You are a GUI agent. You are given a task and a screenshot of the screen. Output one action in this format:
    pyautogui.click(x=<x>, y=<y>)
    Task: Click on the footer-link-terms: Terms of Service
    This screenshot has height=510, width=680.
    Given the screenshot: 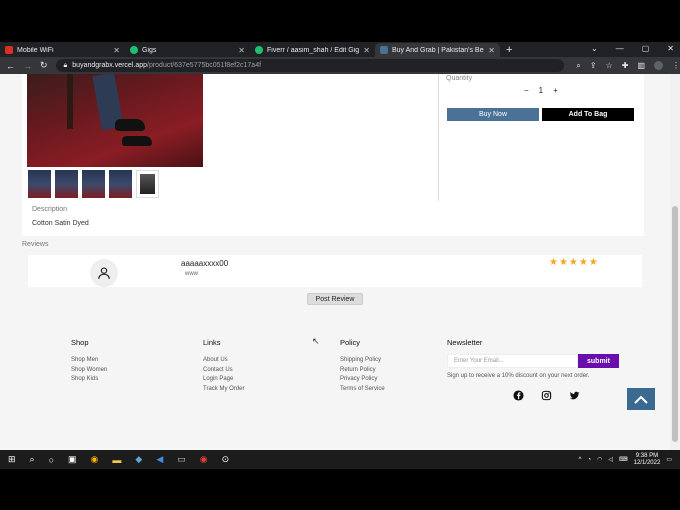 What is the action you would take?
    pyautogui.click(x=362, y=389)
    